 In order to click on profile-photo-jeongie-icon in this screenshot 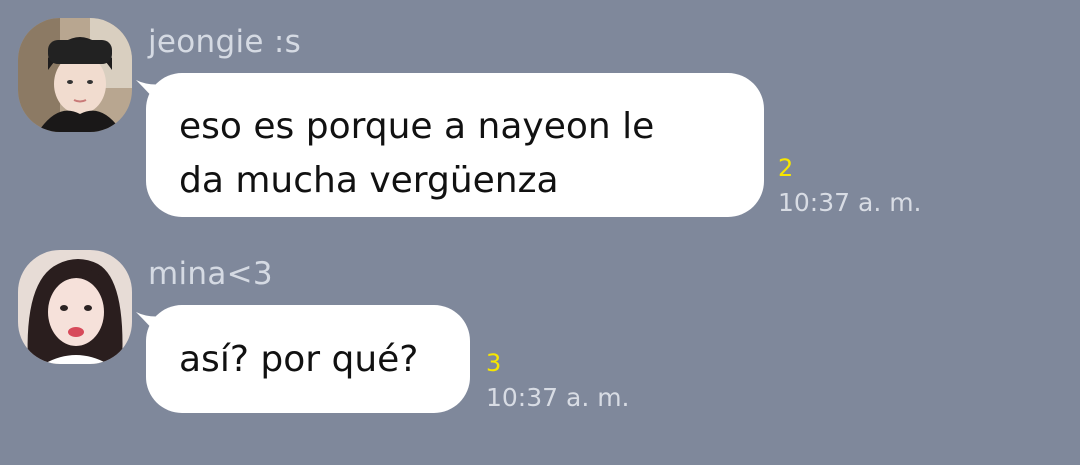, I will do `click(75, 75)`.